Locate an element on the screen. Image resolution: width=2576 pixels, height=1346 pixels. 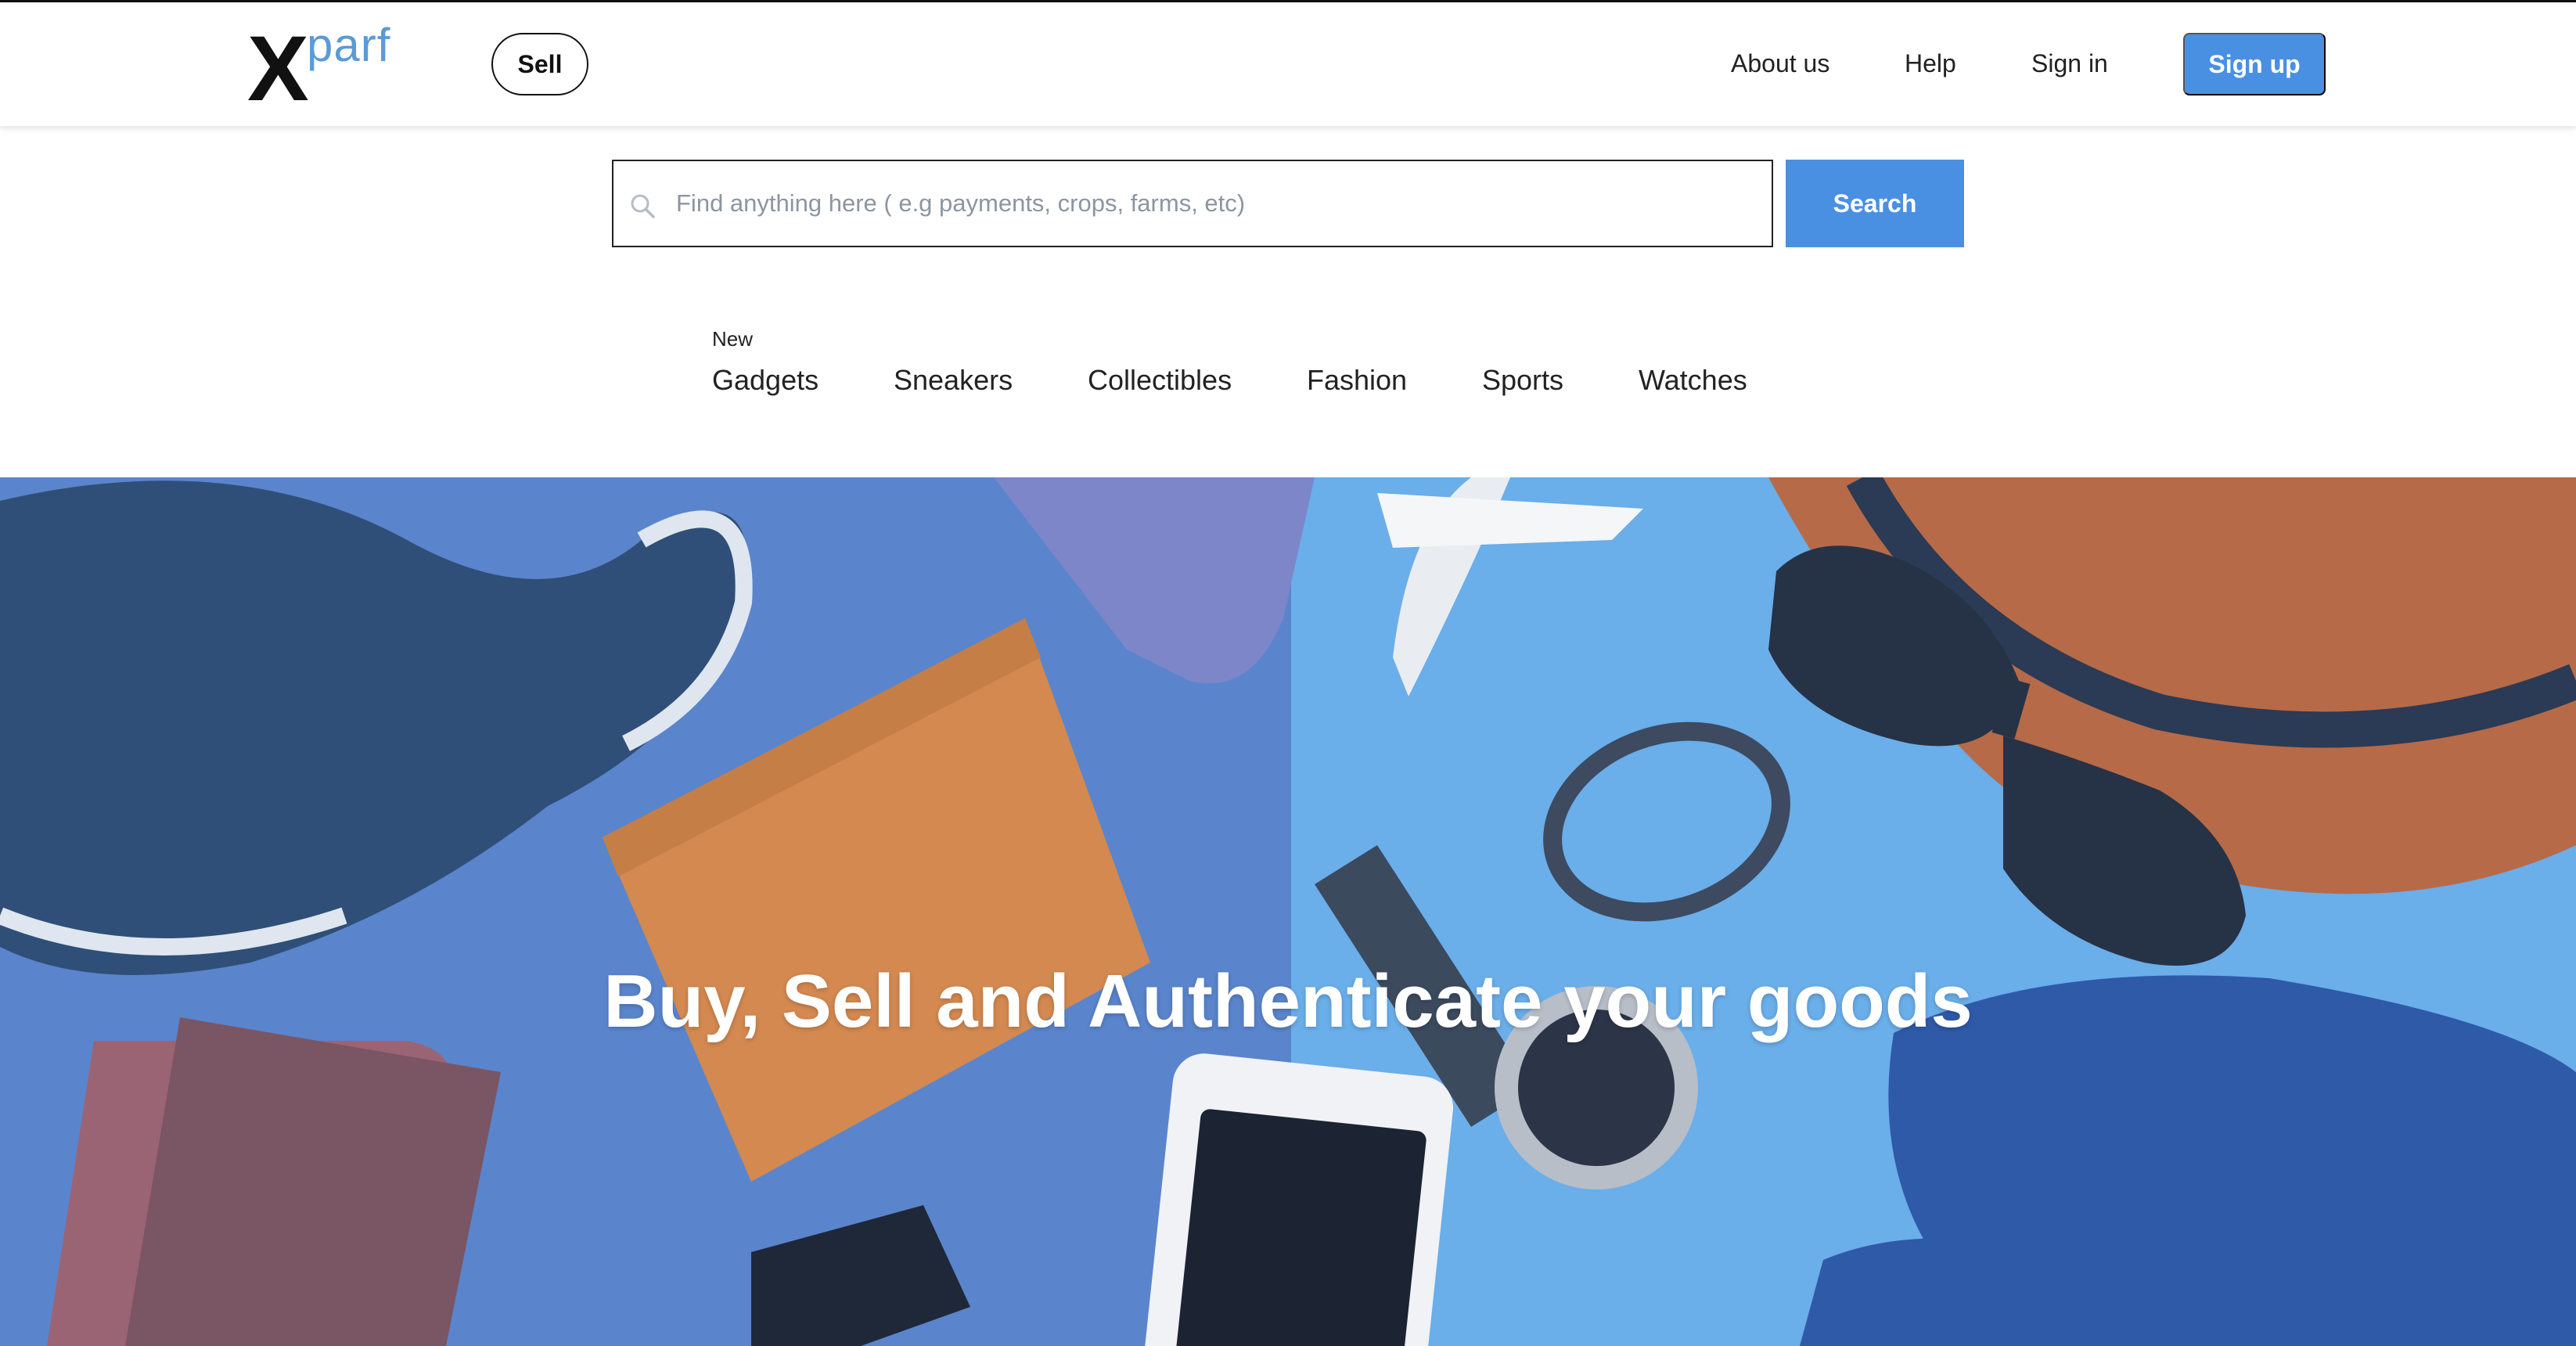
xparf-logo: X parf is located at coordinates (321, 66).